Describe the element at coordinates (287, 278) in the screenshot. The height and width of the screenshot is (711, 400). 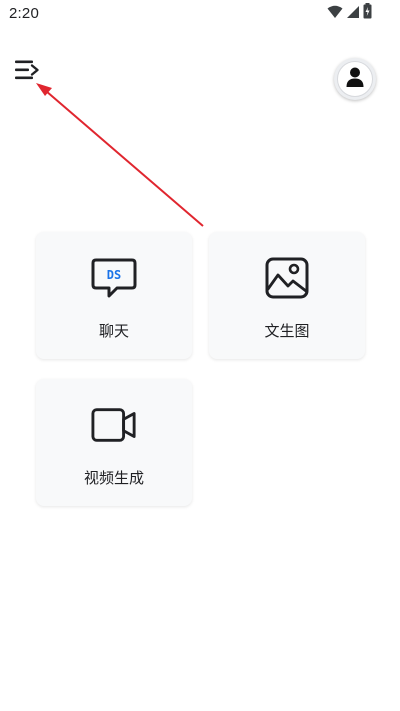
I see `image-icon` at that location.